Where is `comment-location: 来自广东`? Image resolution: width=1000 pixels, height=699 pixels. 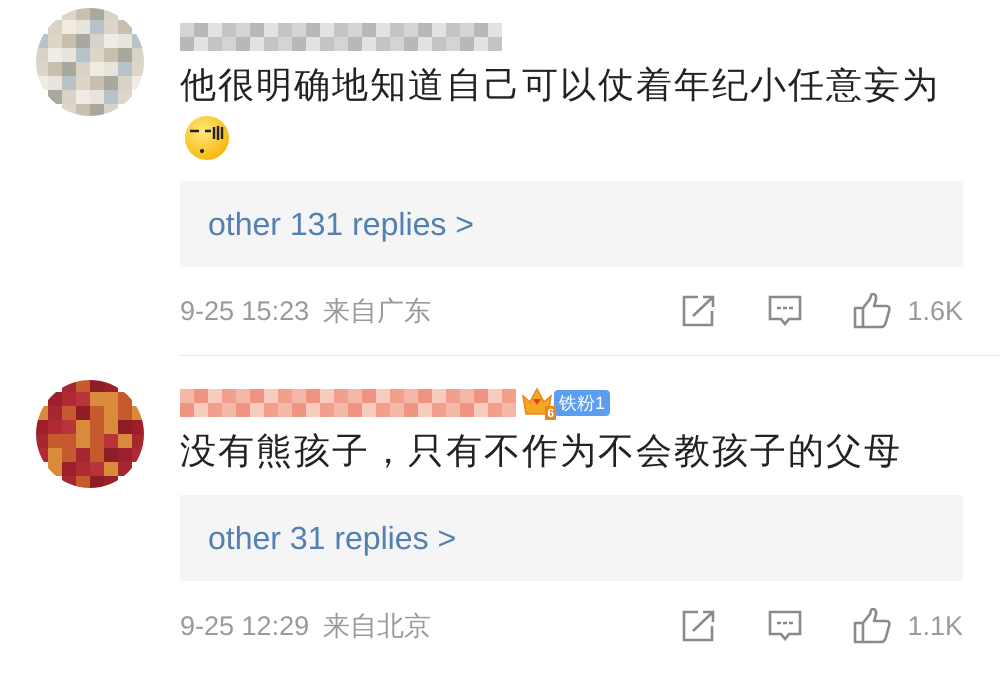
comment-location: 来自广东 is located at coordinates (377, 311).